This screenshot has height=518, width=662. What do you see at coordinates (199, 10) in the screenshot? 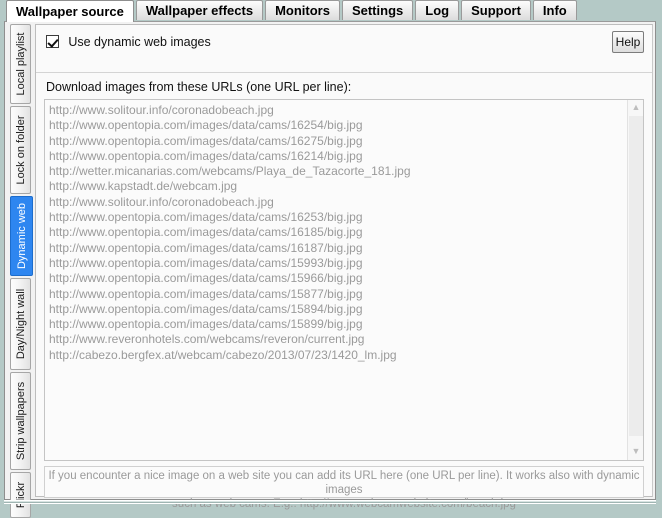
I see `tab-wallpaper-effects: Wallpaper effects` at bounding box center [199, 10].